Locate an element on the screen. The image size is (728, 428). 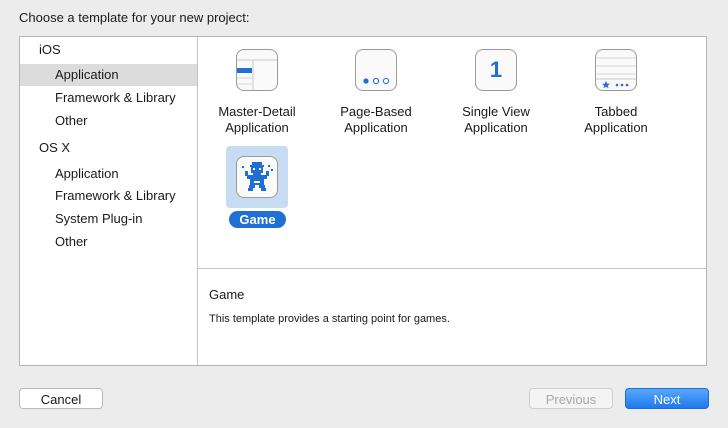
template-label: Tabbed Application is located at coordinates (616, 119).